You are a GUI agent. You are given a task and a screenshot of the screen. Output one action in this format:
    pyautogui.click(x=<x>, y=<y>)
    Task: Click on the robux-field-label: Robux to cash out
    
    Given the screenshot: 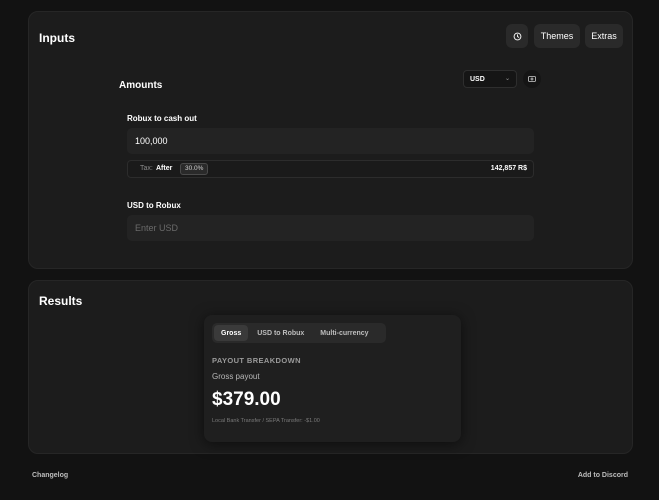 What is the action you would take?
    pyautogui.click(x=162, y=118)
    